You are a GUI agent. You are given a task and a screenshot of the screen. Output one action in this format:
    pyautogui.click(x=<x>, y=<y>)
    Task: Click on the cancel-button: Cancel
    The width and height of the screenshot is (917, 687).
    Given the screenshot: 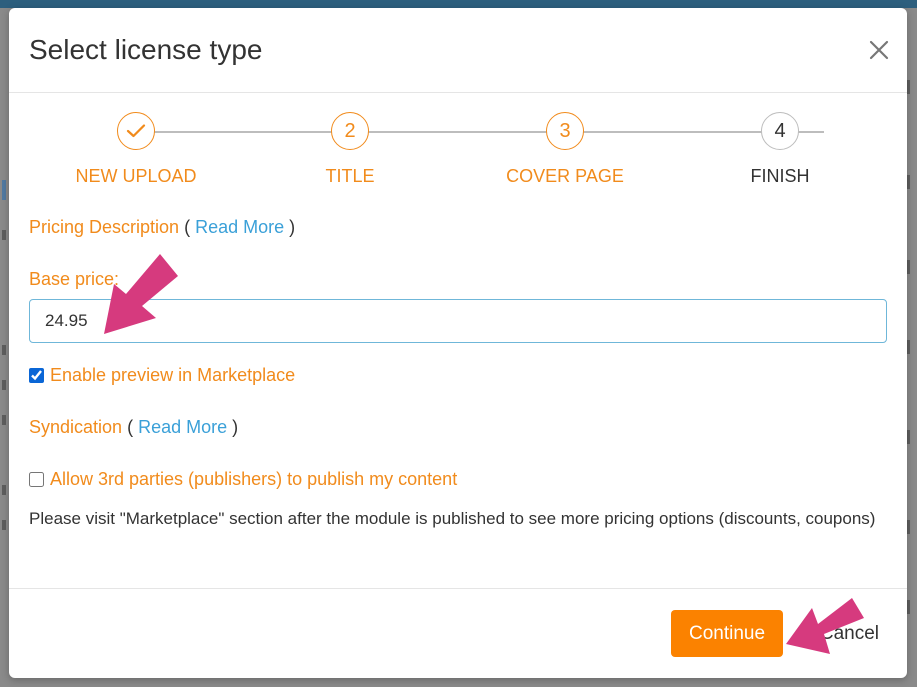 What is the action you would take?
    pyautogui.click(x=839, y=634)
    